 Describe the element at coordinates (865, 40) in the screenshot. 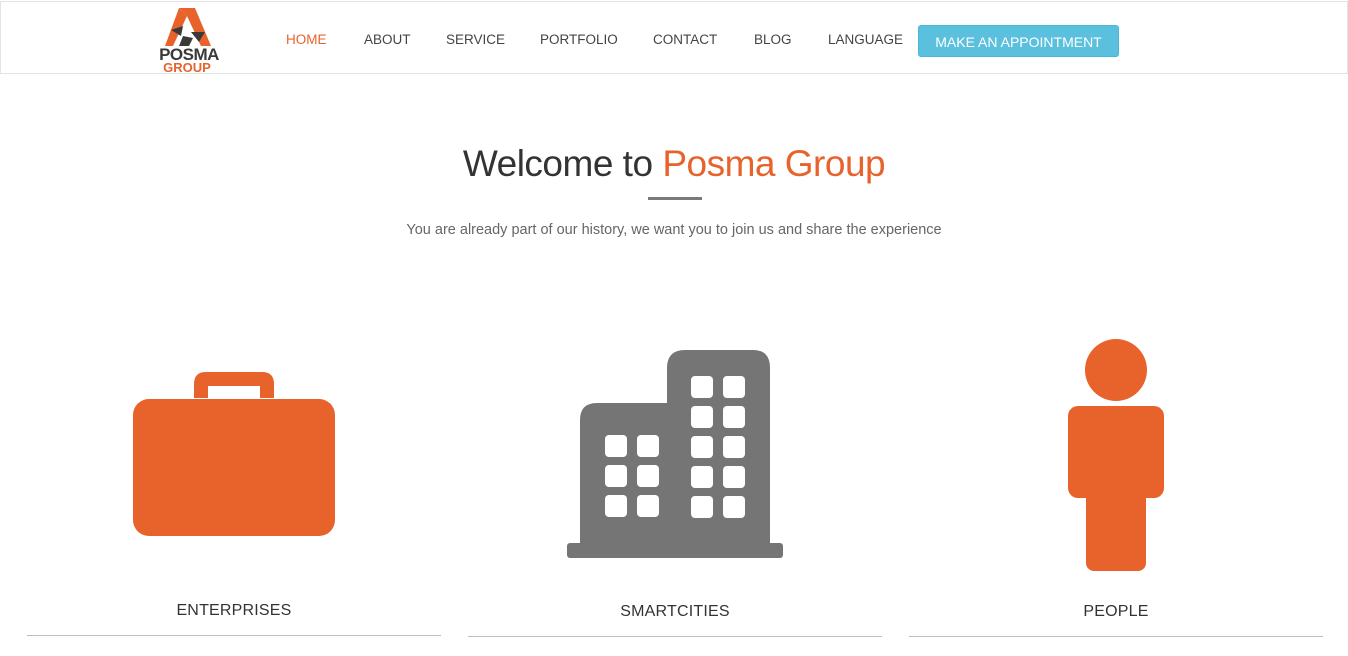

I see `nav-language: LANGUAGE` at that location.